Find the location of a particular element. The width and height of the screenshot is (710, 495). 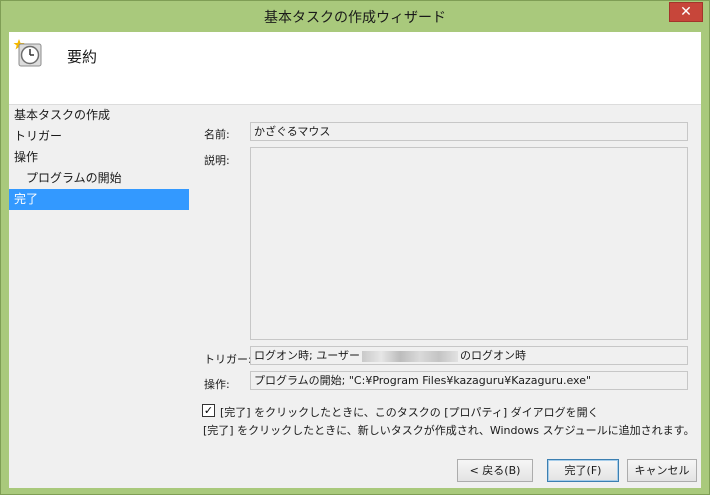

redacted-username is located at coordinates (409, 356).